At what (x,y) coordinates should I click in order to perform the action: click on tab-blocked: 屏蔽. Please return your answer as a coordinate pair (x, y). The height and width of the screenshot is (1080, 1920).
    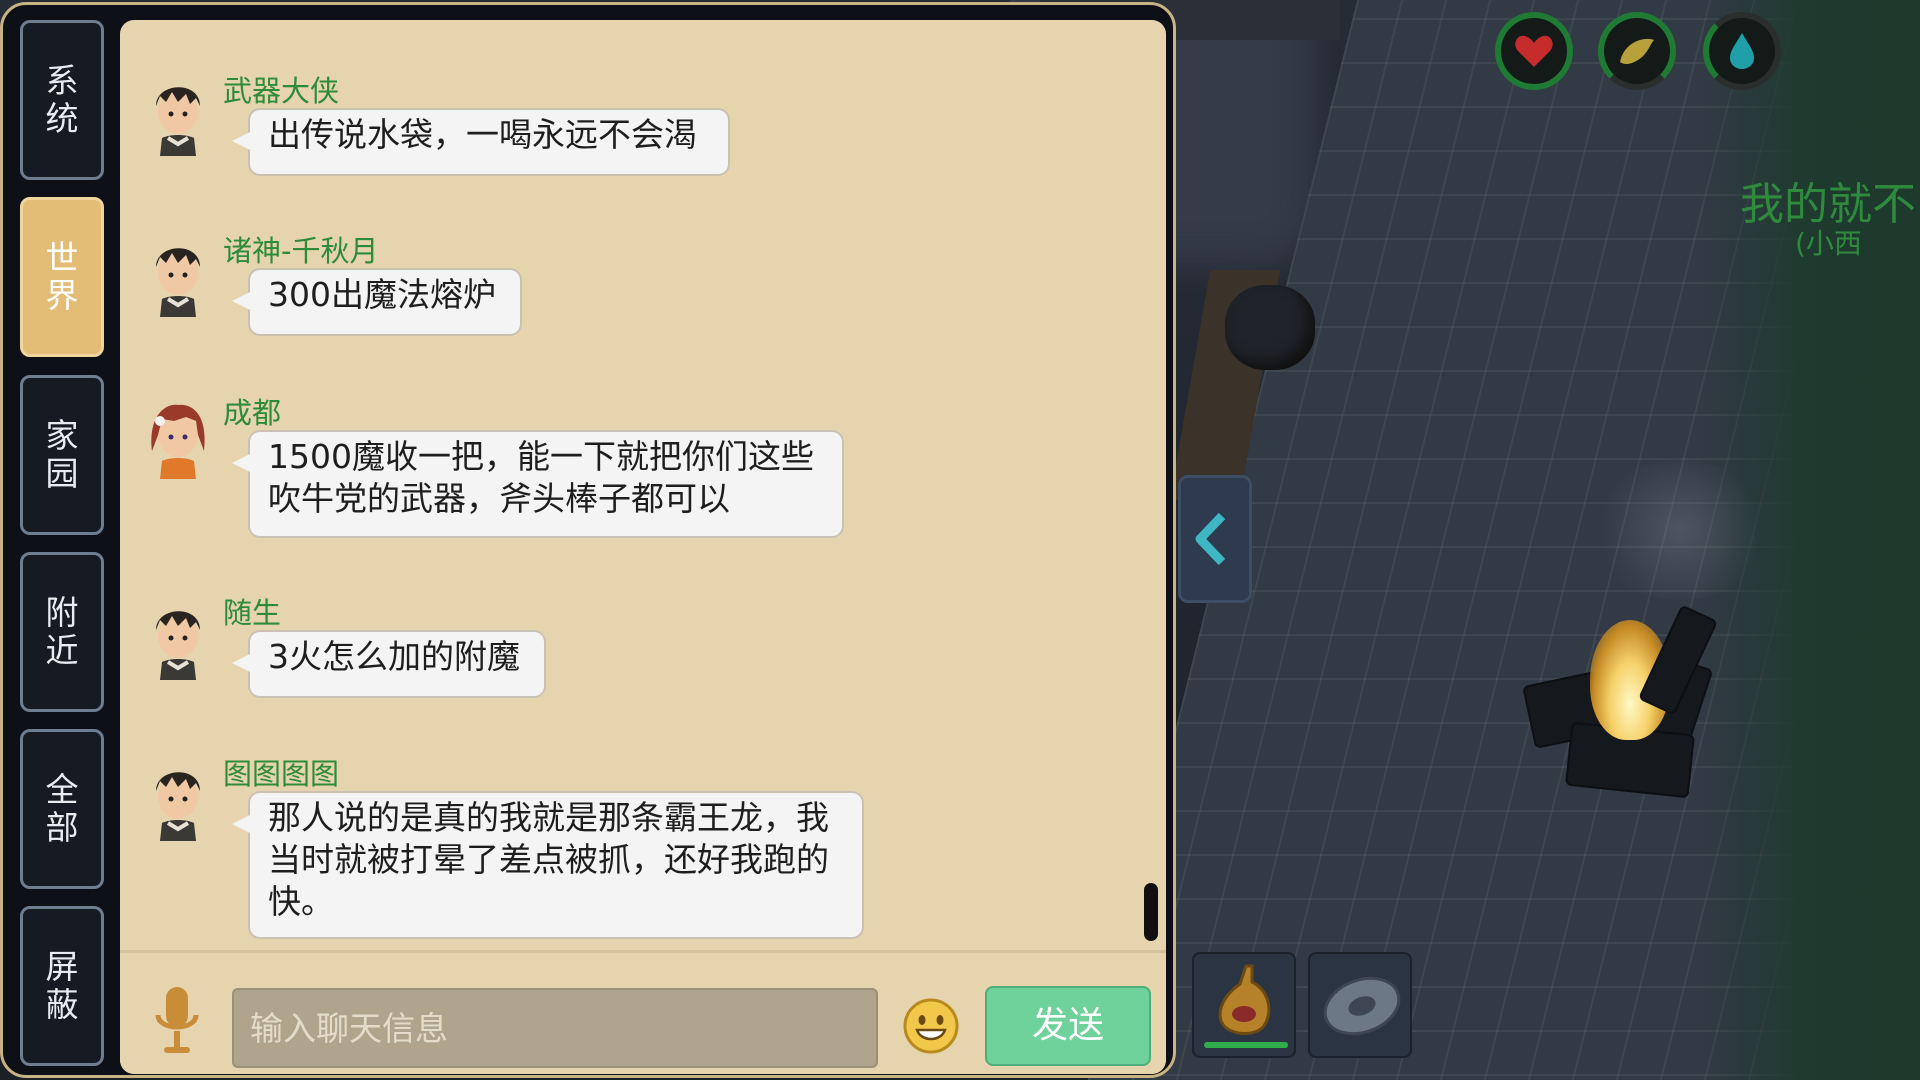
    Looking at the image, I should click on (62, 986).